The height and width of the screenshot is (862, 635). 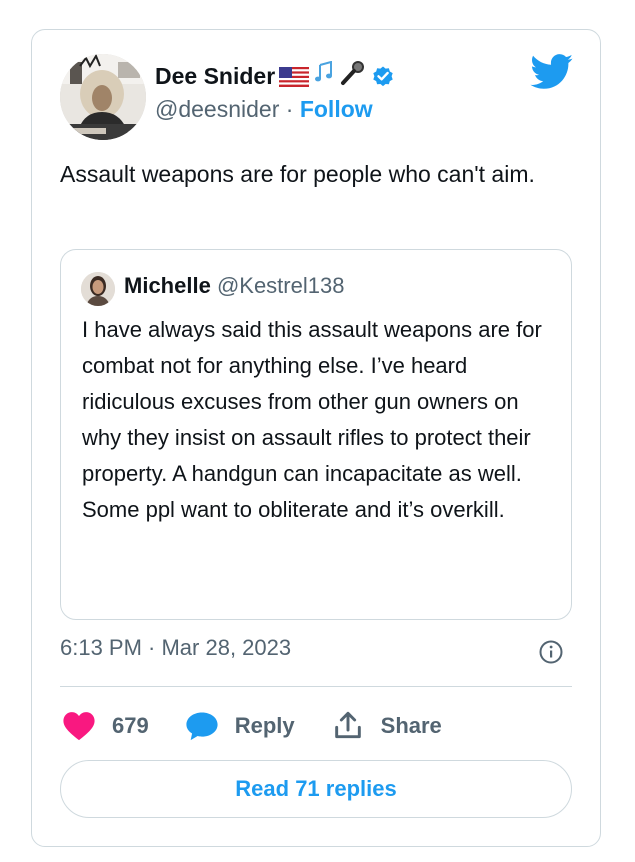 What do you see at coordinates (175, 648) in the screenshot?
I see `tweet-timestamp: 6:13 PM · Mar 28, 2023` at bounding box center [175, 648].